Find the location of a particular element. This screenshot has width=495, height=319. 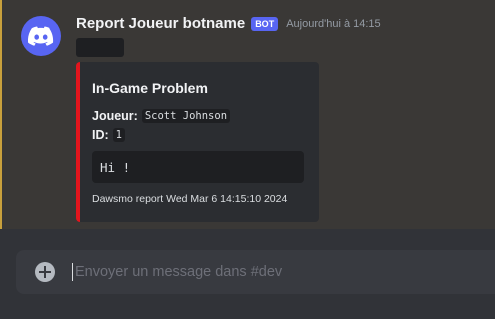

username: Report Joueur botname is located at coordinates (160, 23).